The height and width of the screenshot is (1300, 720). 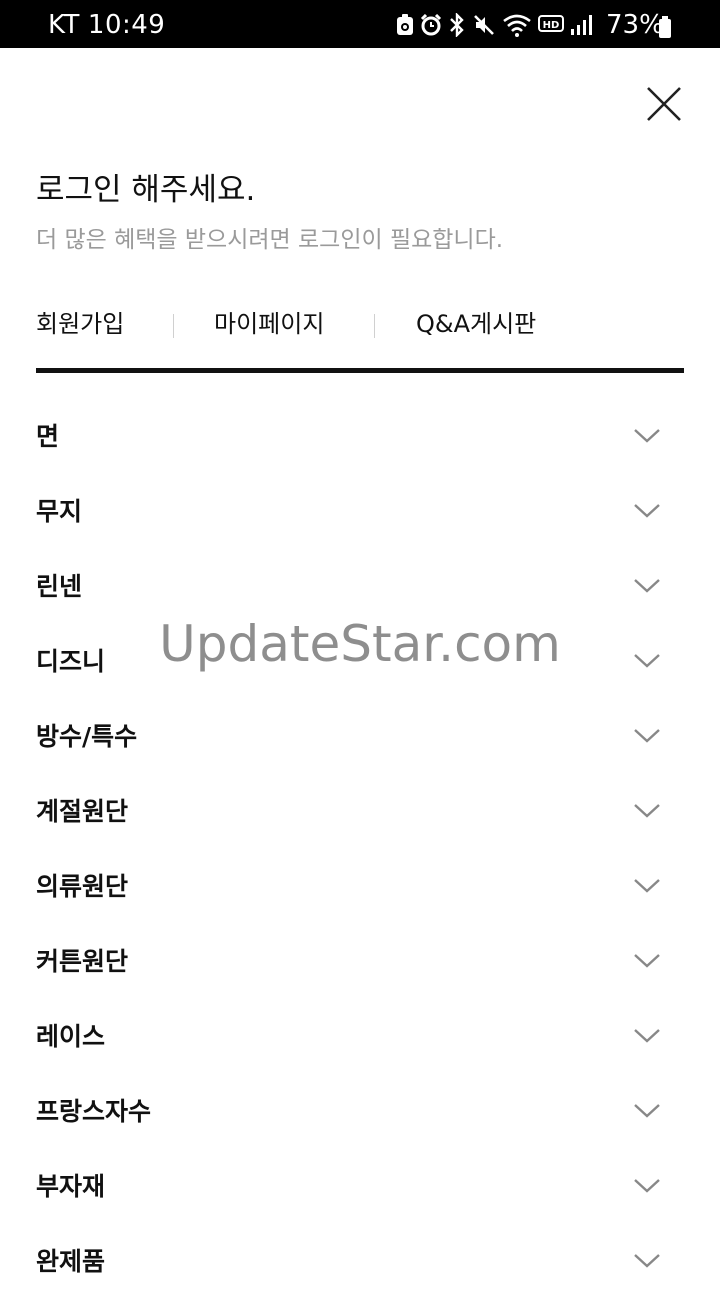 I want to click on mypage-link: 마이페이지, so click(x=269, y=324).